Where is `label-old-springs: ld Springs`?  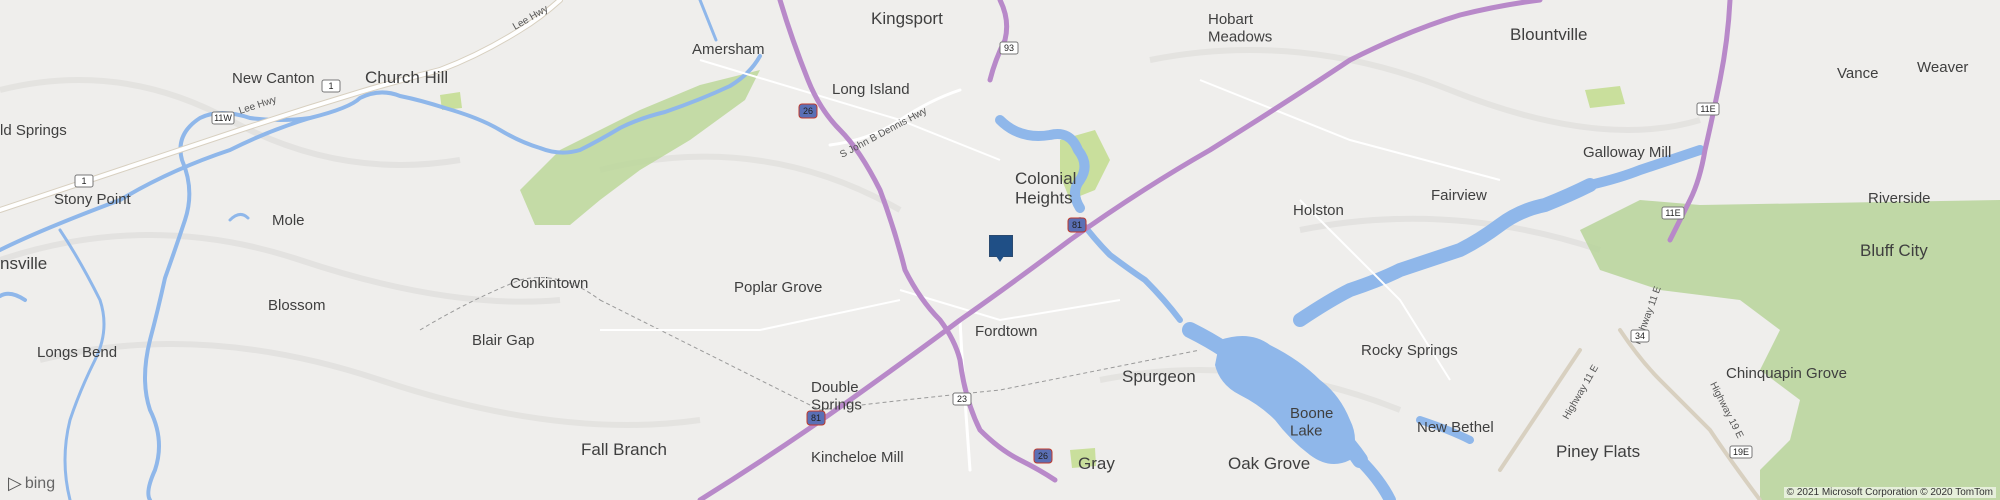
label-old-springs: ld Springs is located at coordinates (33, 130).